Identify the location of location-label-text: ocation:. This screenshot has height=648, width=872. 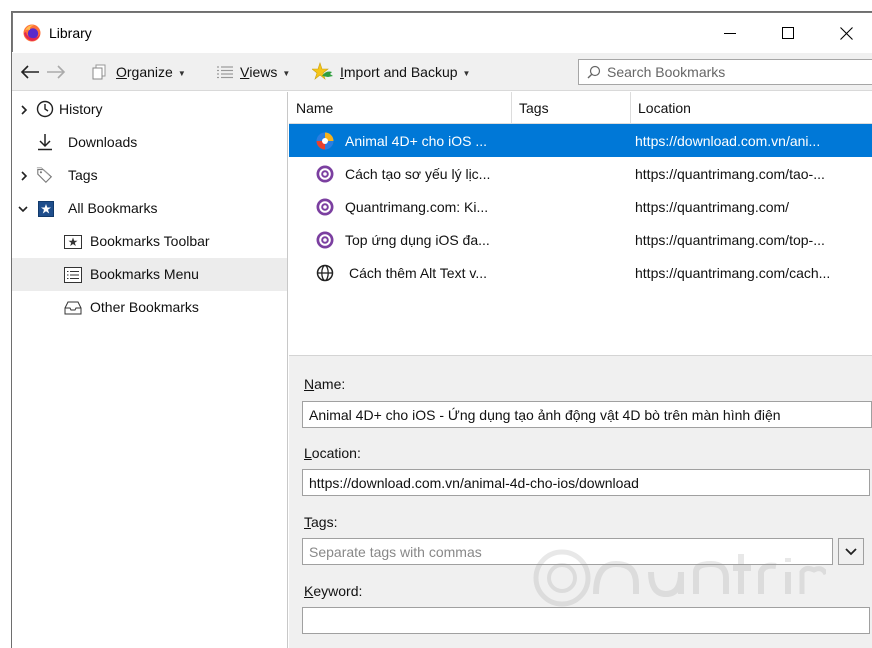
(336, 453).